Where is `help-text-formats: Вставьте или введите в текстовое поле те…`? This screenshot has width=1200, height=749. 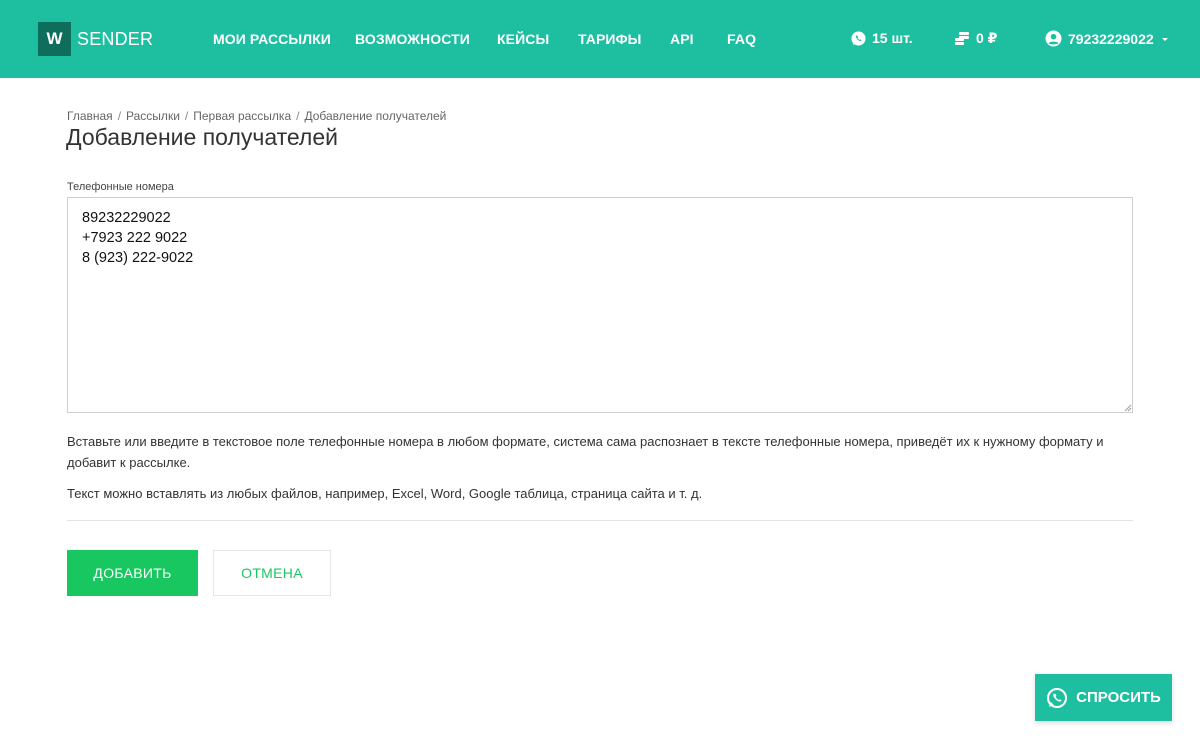 help-text-formats: Вставьте или введите в текстовое поле те… is located at coordinates (585, 452).